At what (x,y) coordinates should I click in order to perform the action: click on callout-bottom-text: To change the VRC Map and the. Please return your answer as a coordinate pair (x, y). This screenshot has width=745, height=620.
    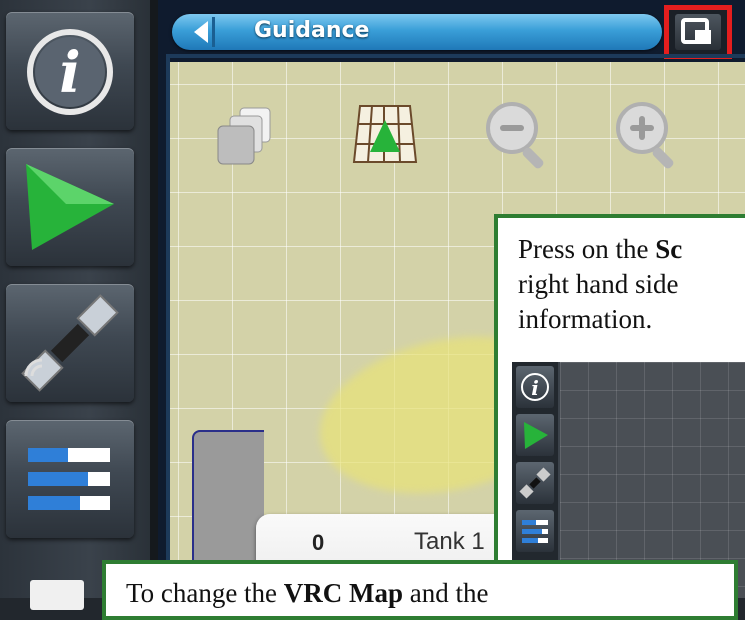
    Looking at the image, I should click on (307, 593).